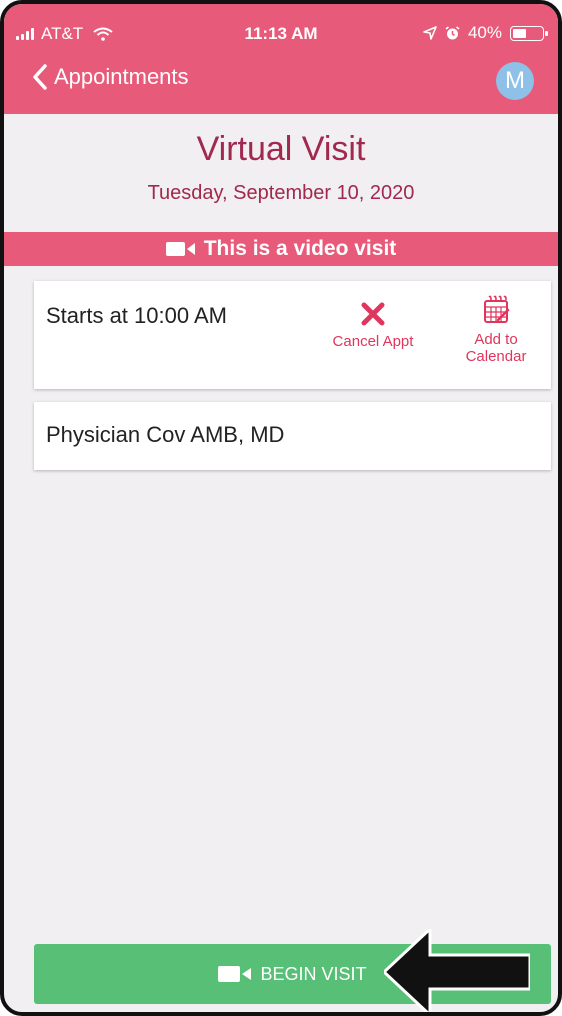 This screenshot has width=562, height=1016. Describe the element at coordinates (529, 33) in the screenshot. I see `battery-icon` at that location.